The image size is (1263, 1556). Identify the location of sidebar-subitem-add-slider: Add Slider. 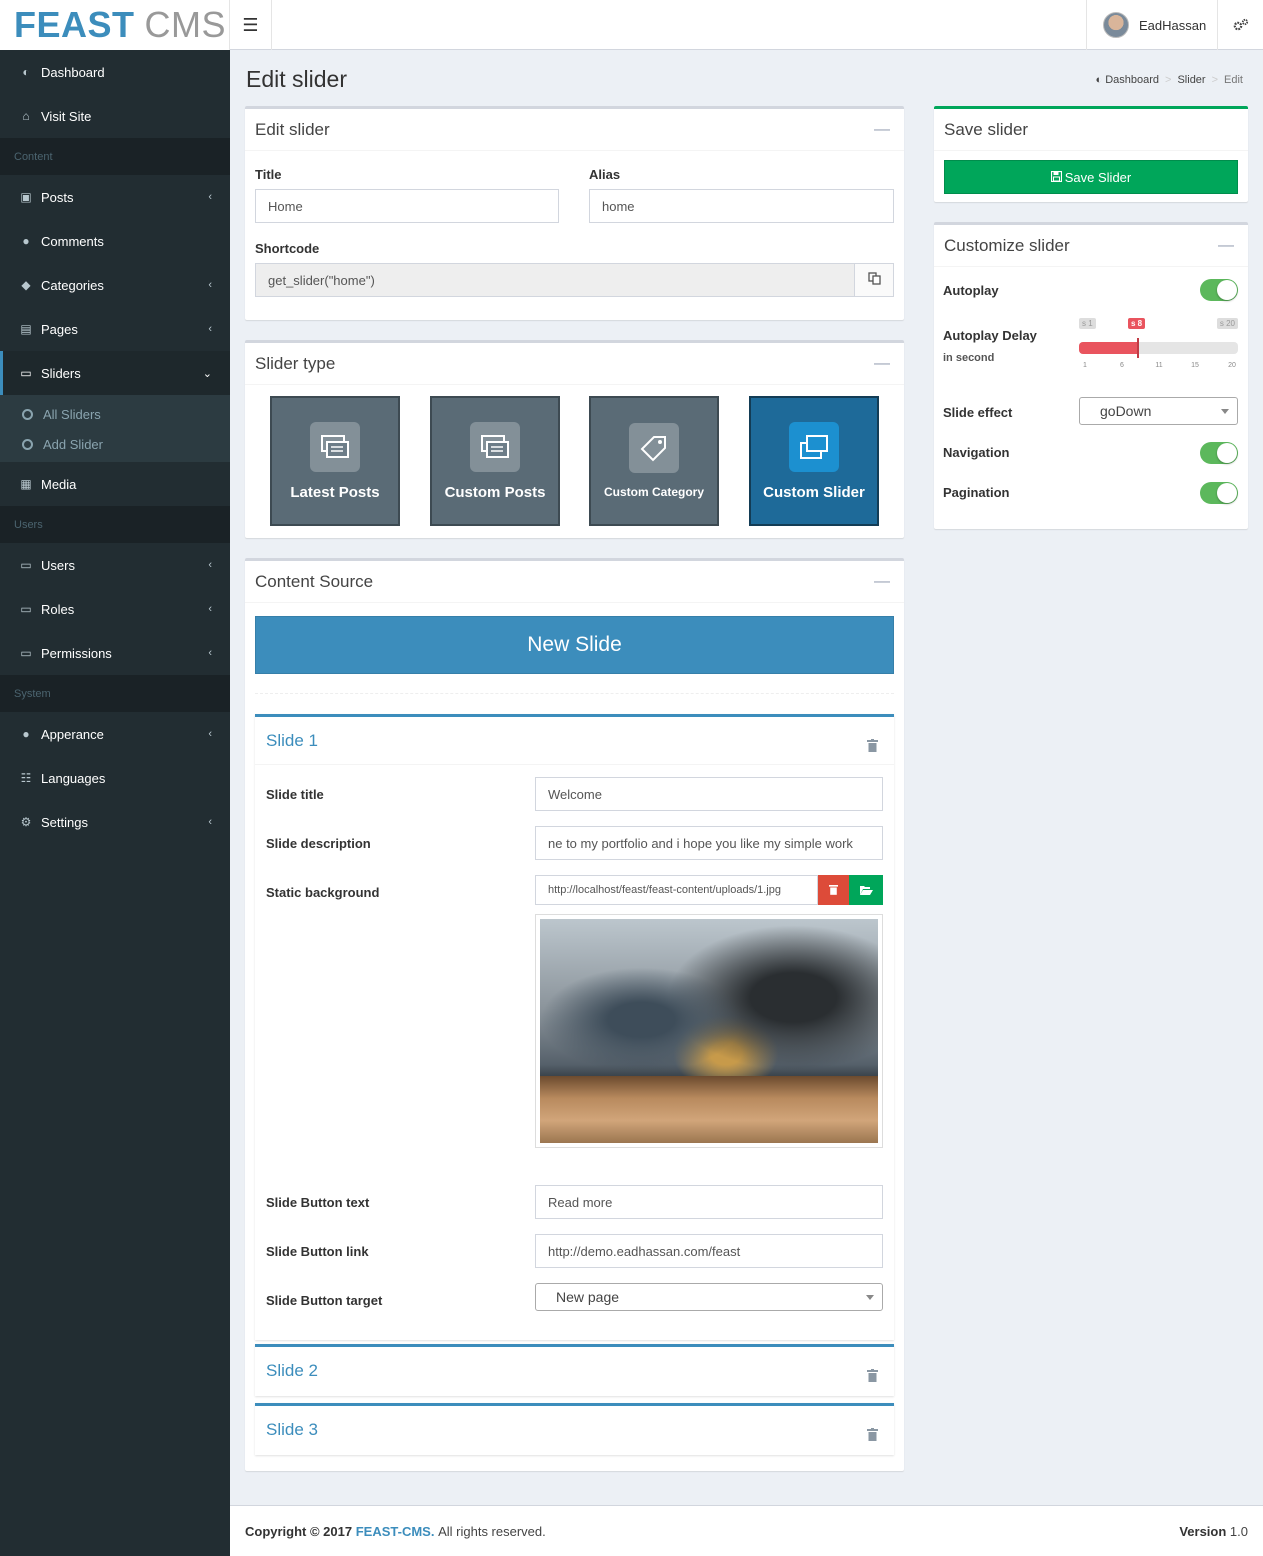
(115, 444).